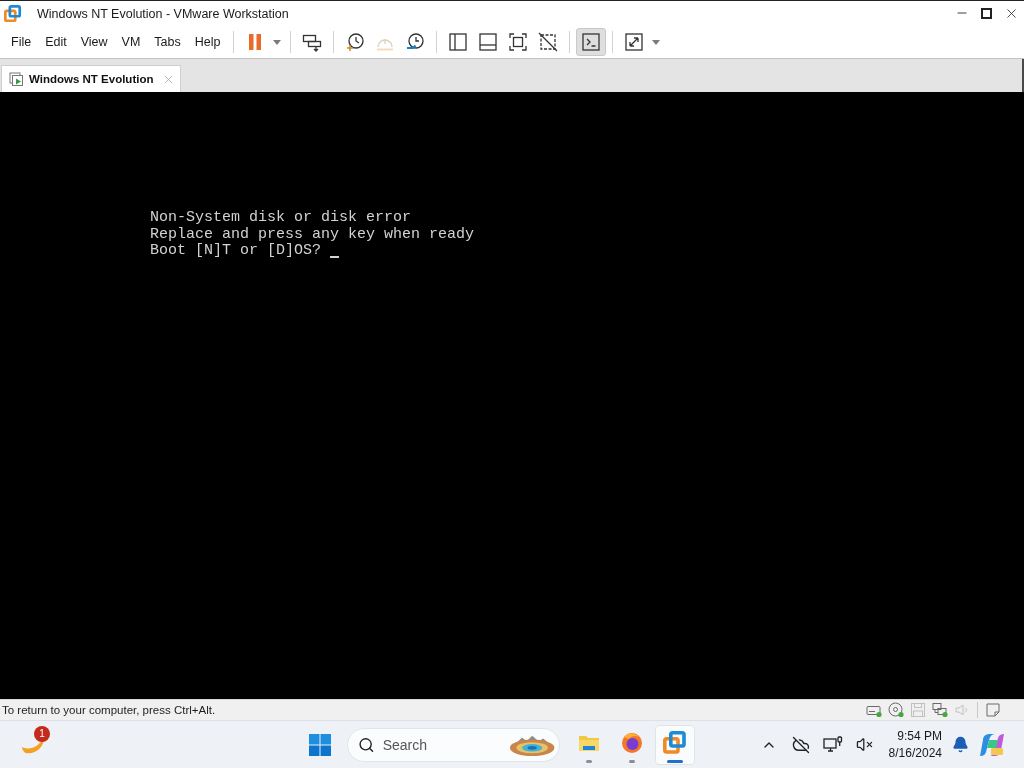 This screenshot has width=1024, height=768. I want to click on app-logo-icon, so click(13, 13).